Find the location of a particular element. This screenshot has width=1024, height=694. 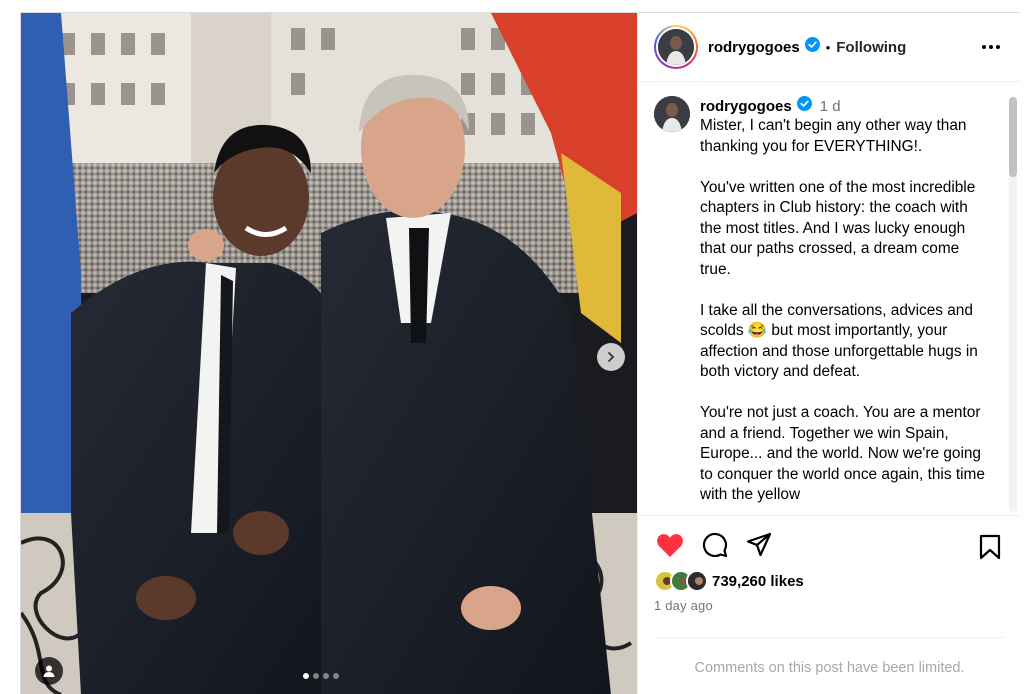

caption-author-avatar is located at coordinates (672, 114).